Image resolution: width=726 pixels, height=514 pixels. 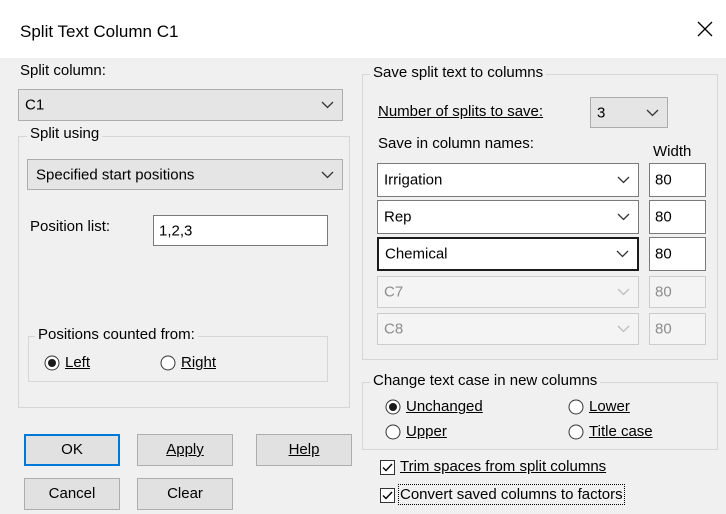 What do you see at coordinates (508, 217) in the screenshot?
I see `column-name-select: Rep` at bounding box center [508, 217].